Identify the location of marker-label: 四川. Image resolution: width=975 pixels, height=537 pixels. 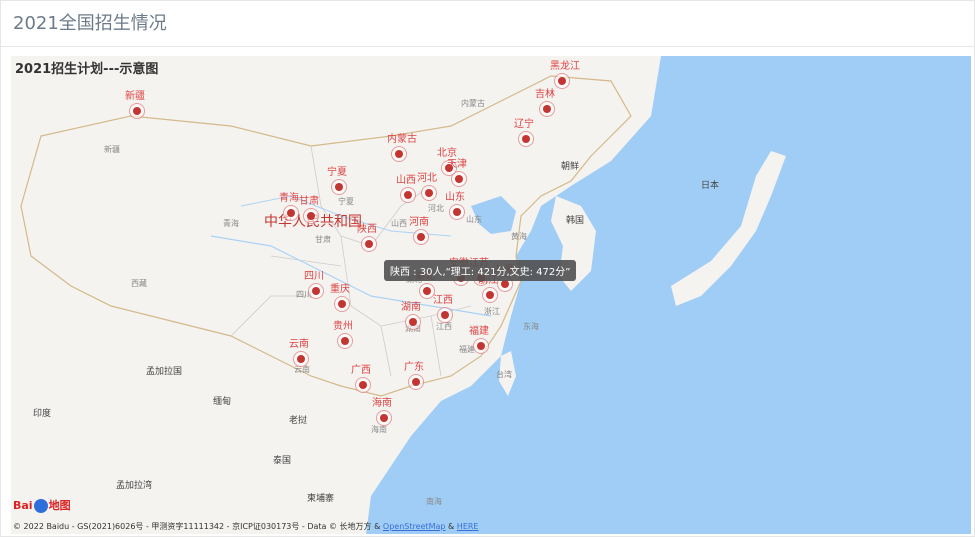
(314, 276).